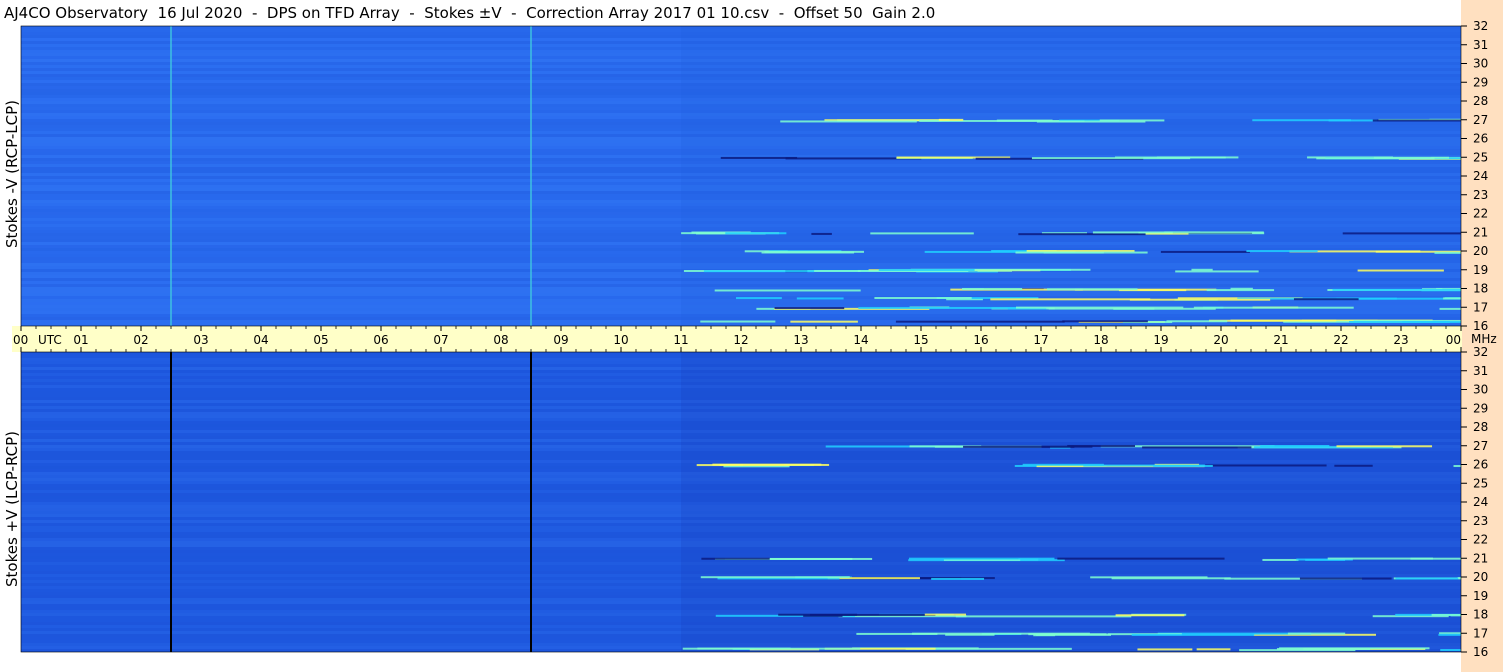 The image size is (1503, 672). I want to click on x-tick-label: 07, so click(440, 340).